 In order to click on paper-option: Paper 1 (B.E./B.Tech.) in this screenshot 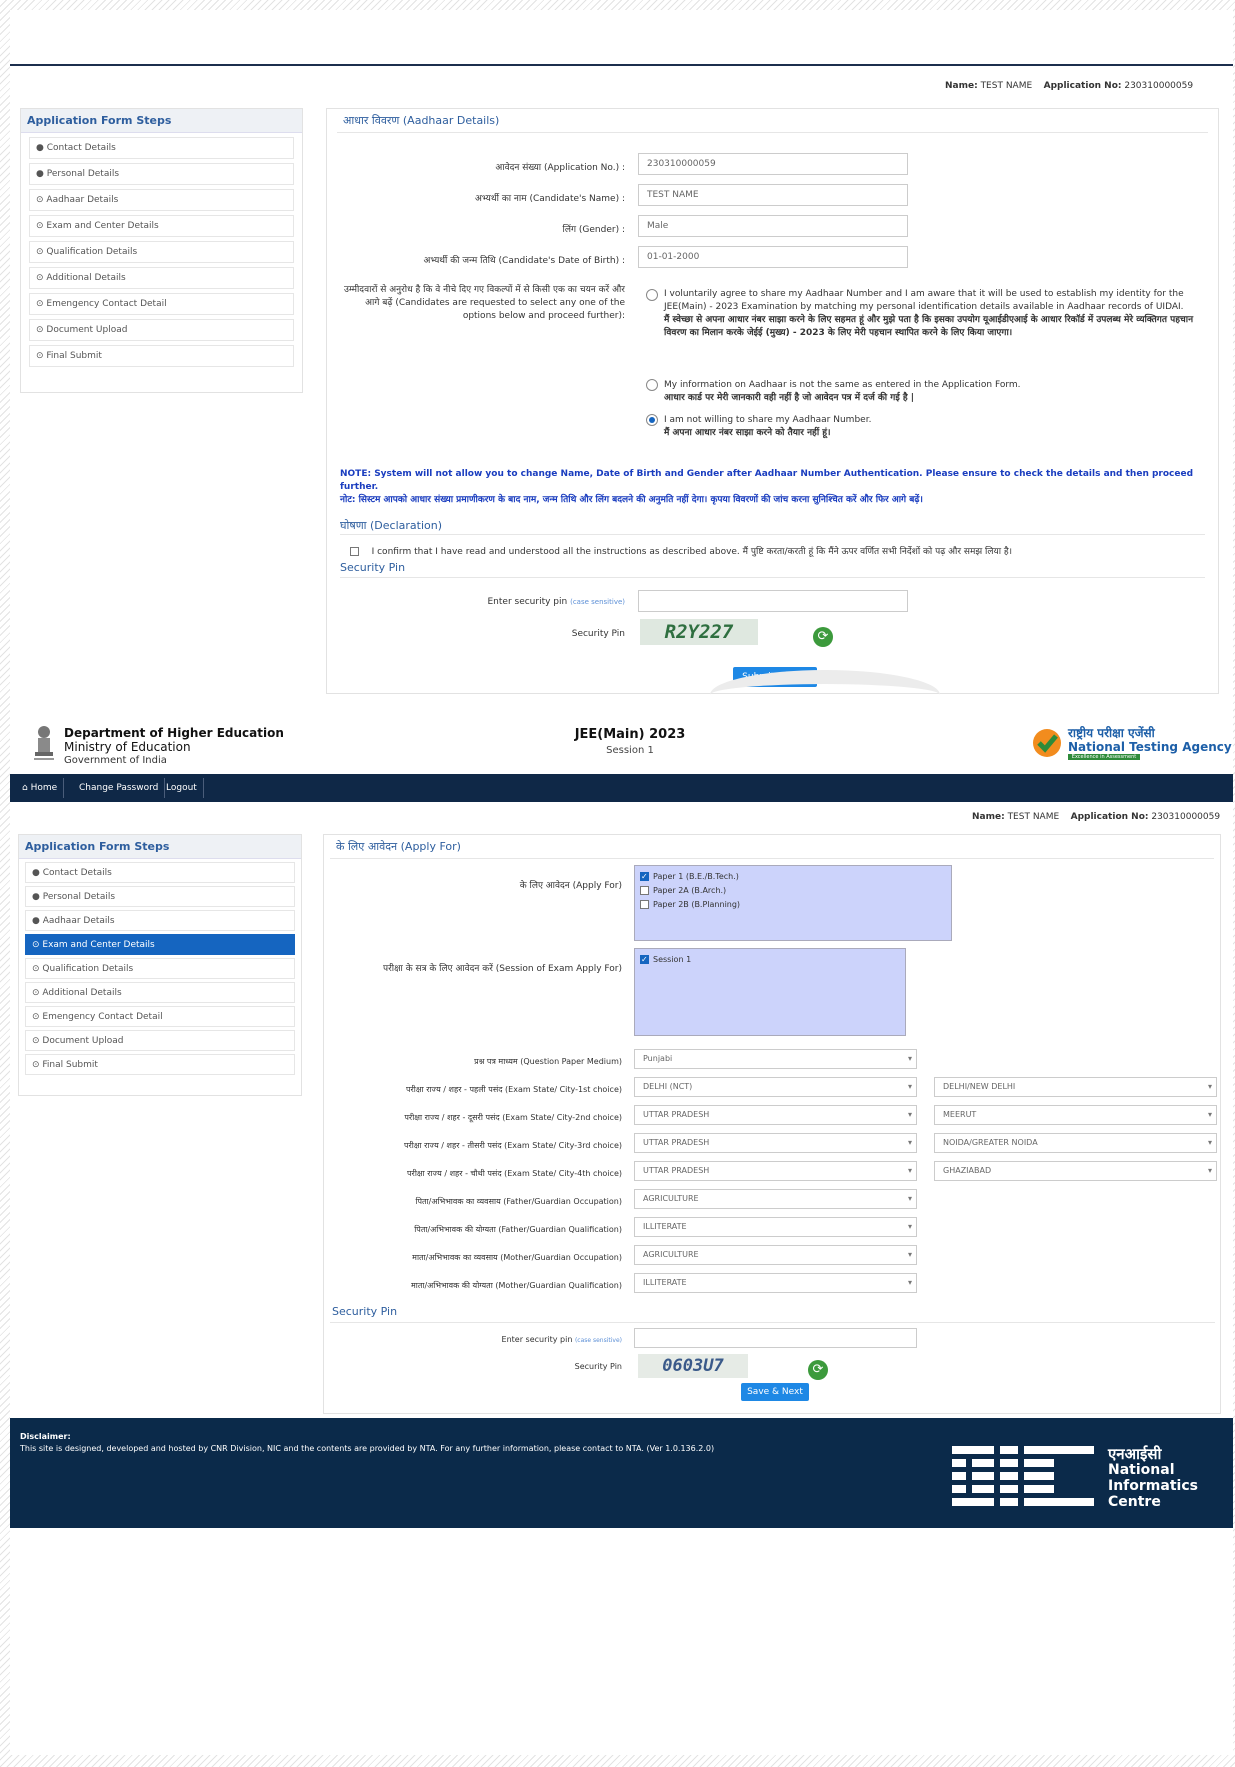, I will do `click(793, 877)`.